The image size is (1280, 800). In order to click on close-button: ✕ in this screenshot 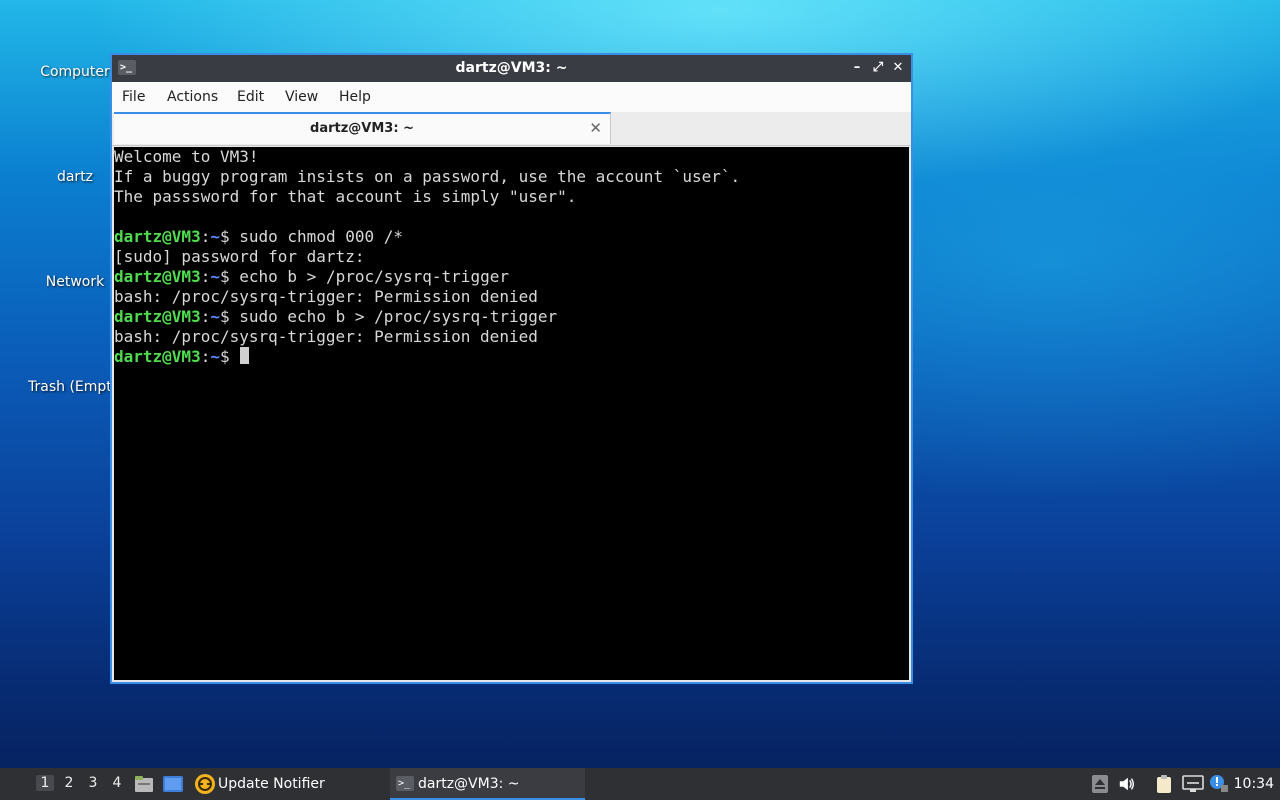, I will do `click(898, 68)`.